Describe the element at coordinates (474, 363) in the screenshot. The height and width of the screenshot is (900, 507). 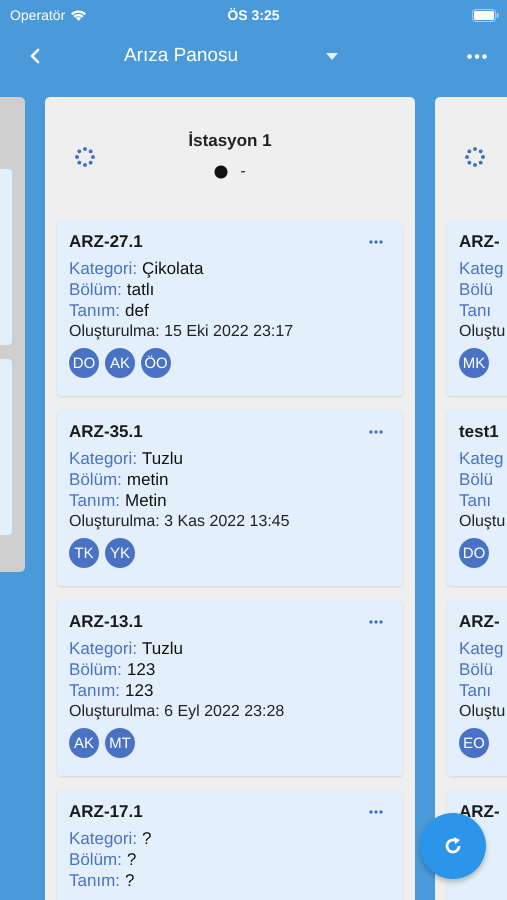
I see `user-avatar: MK` at that location.